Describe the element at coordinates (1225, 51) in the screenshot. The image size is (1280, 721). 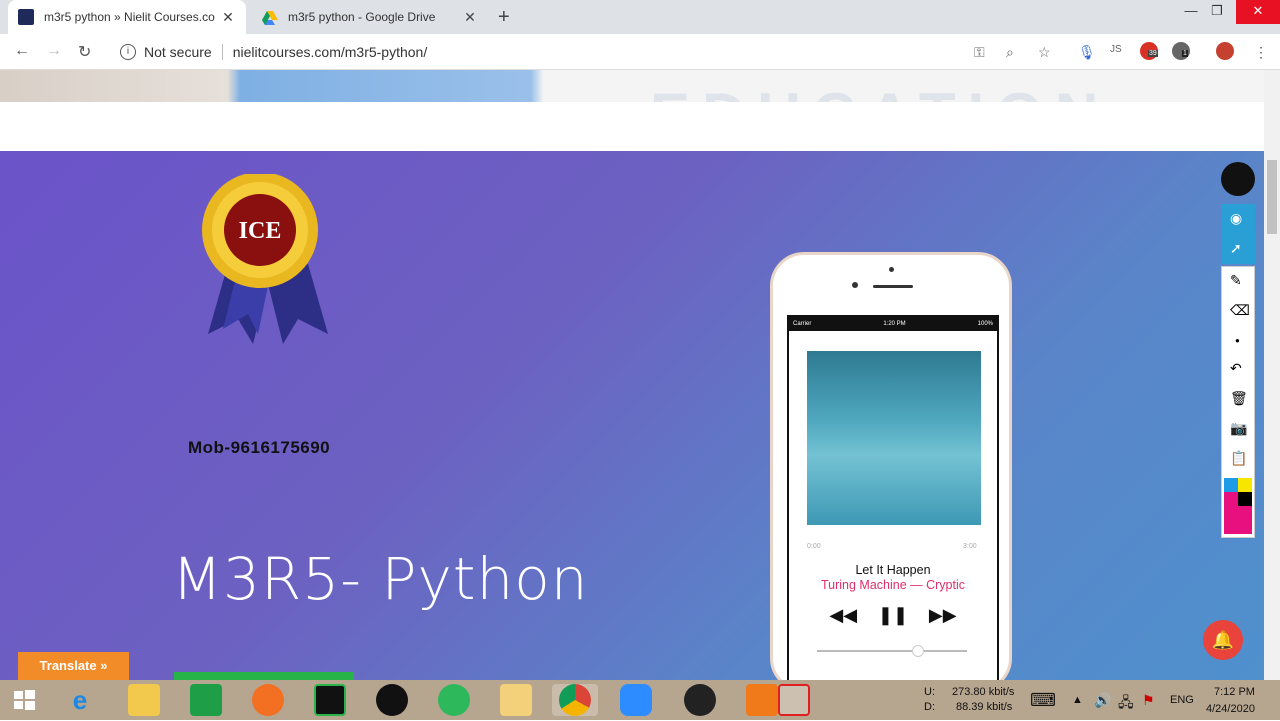
I see `profile-avatar` at that location.